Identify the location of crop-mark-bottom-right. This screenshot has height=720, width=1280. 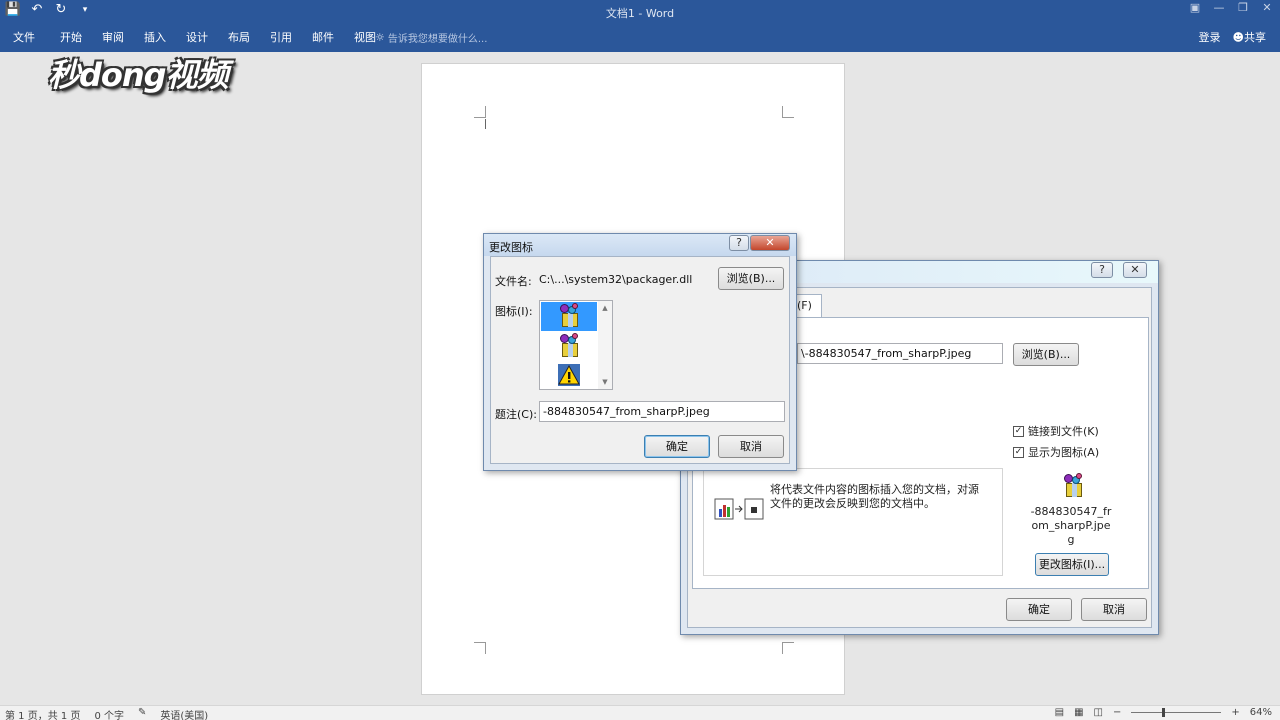
(788, 648).